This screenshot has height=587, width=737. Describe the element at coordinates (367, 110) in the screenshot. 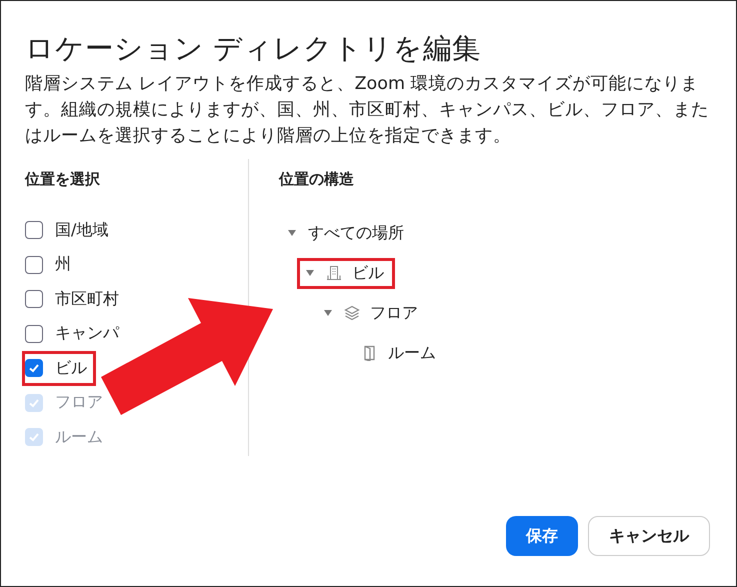

I see `description-text: 階層システム レイアウトを作成すると、Zoom 環境のカスタマイズが可能になります。組織の規模によりますが、国、州、市区町村、キャンパス、ビル、フロア、またはルームを選択することにより階層の上位を指定できます。` at that location.